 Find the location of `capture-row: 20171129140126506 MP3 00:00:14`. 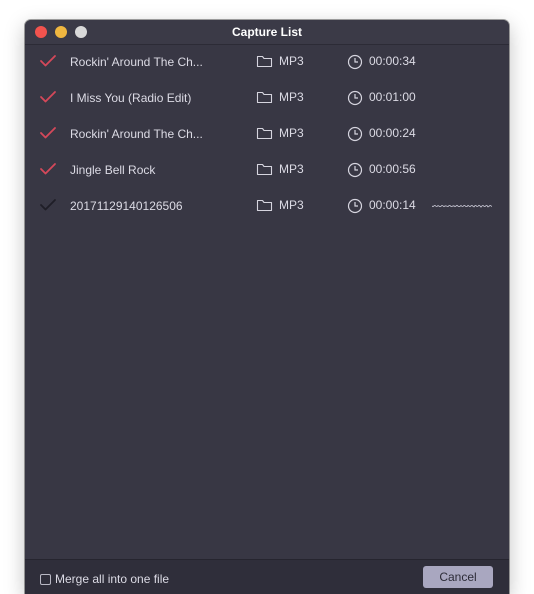

capture-row: 20171129140126506 MP3 00:00:14 is located at coordinates (267, 206).